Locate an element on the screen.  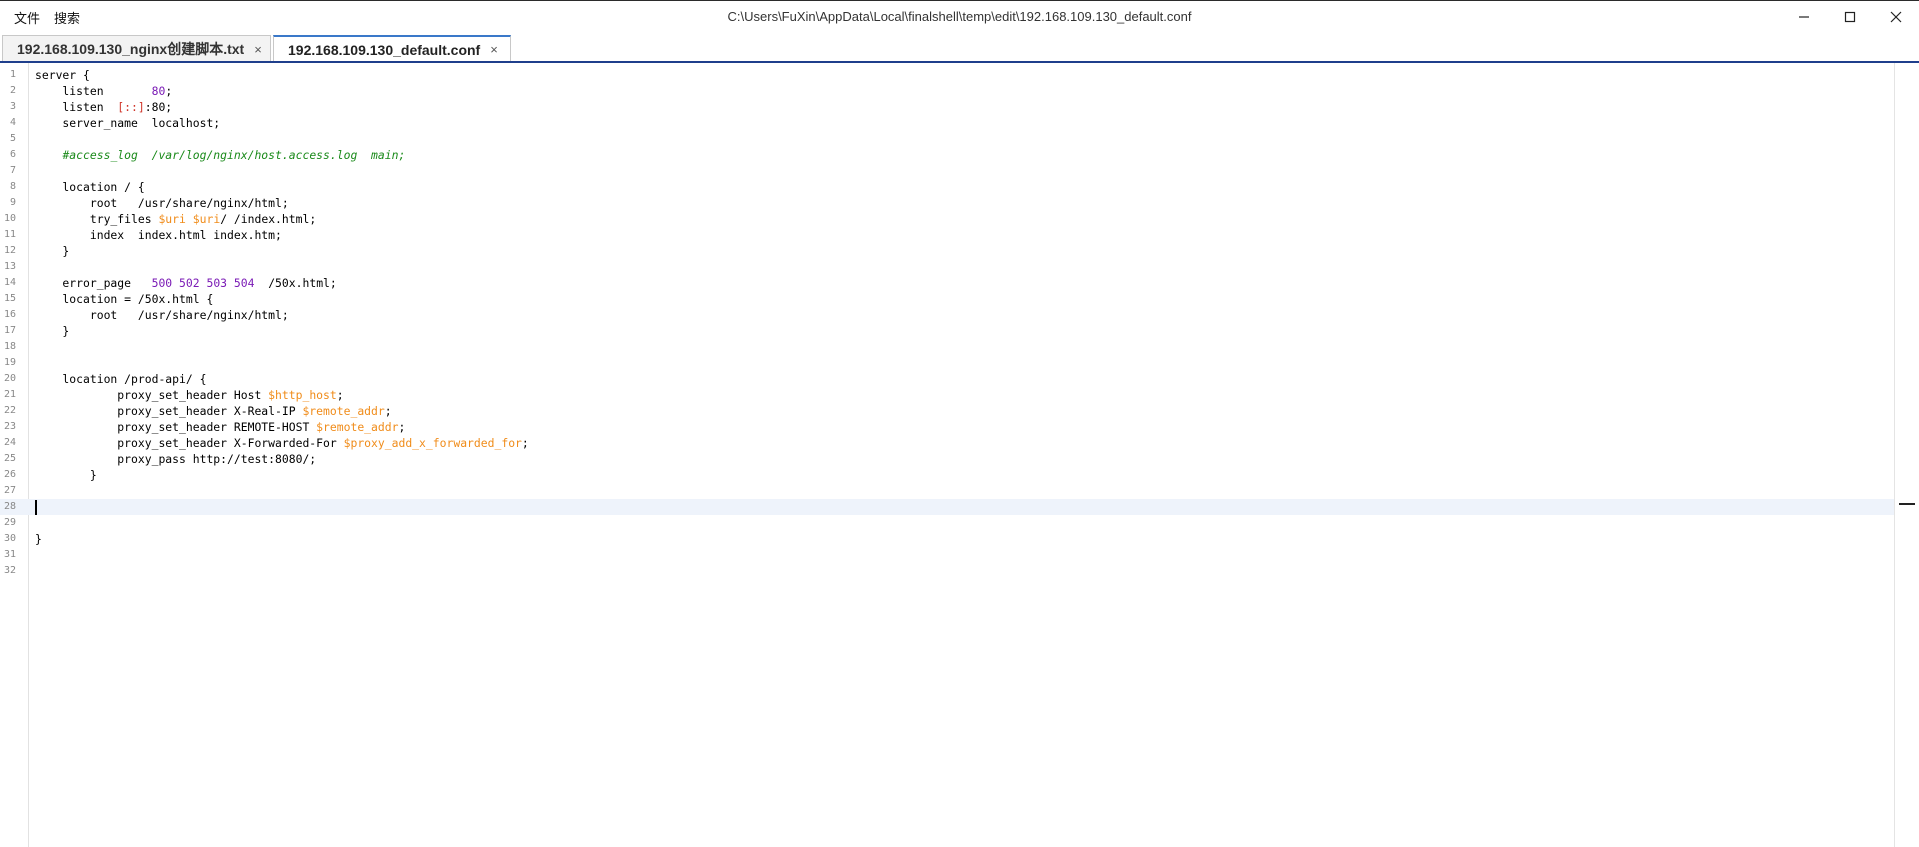
tab-default-conf: 192.168.109.130_default.conf × is located at coordinates (392, 48).